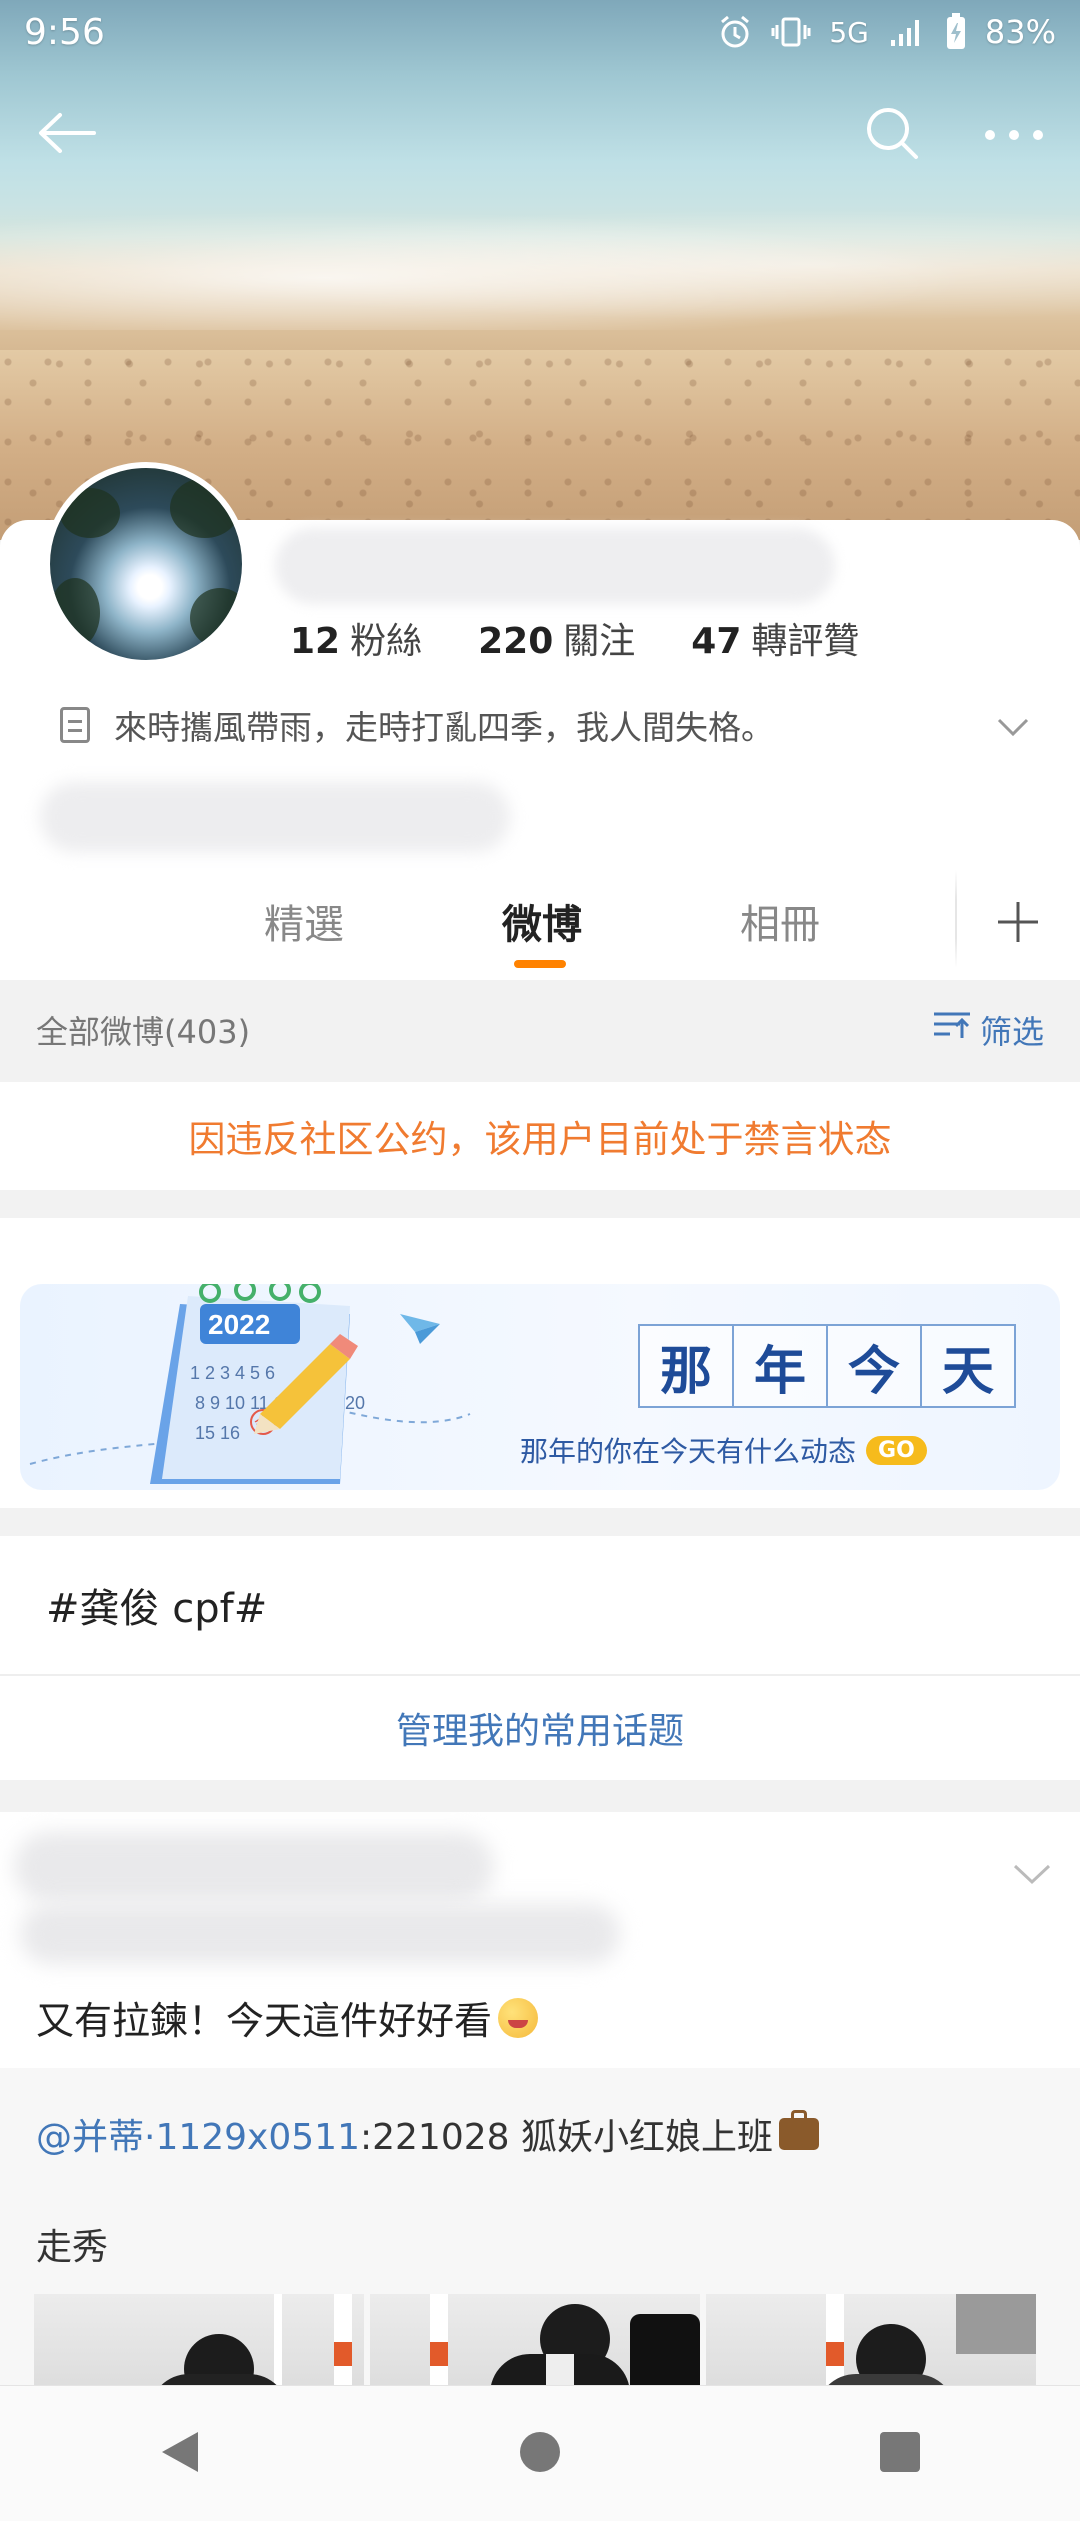 Image resolution: width=1080 pixels, height=2521 pixels. What do you see at coordinates (156, 1605) in the screenshot?
I see `topic-hashtag: #龚俊 cpf#` at bounding box center [156, 1605].